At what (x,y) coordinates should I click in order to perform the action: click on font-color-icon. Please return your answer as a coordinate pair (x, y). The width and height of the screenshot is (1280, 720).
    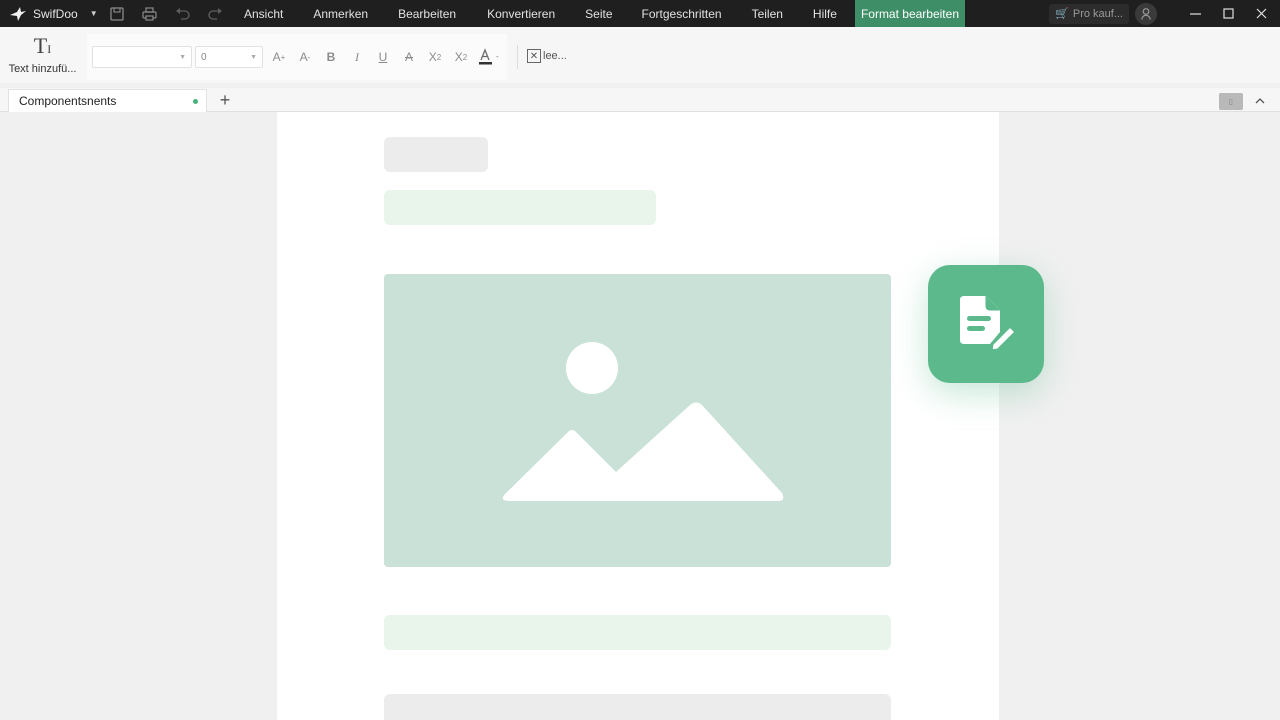
    Looking at the image, I should click on (490, 57).